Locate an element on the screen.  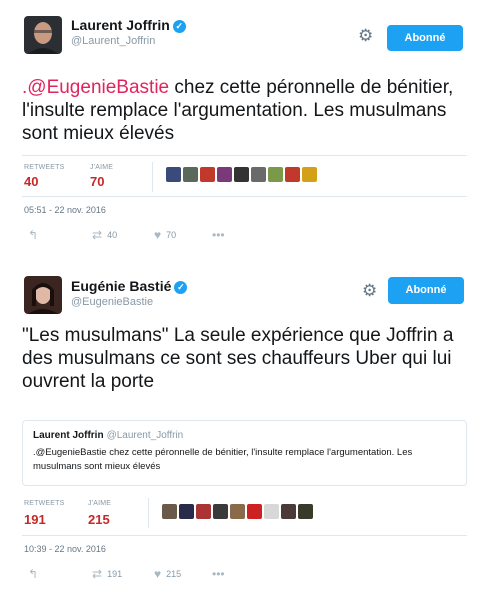
likes-count: 70 is located at coordinates (97, 181).